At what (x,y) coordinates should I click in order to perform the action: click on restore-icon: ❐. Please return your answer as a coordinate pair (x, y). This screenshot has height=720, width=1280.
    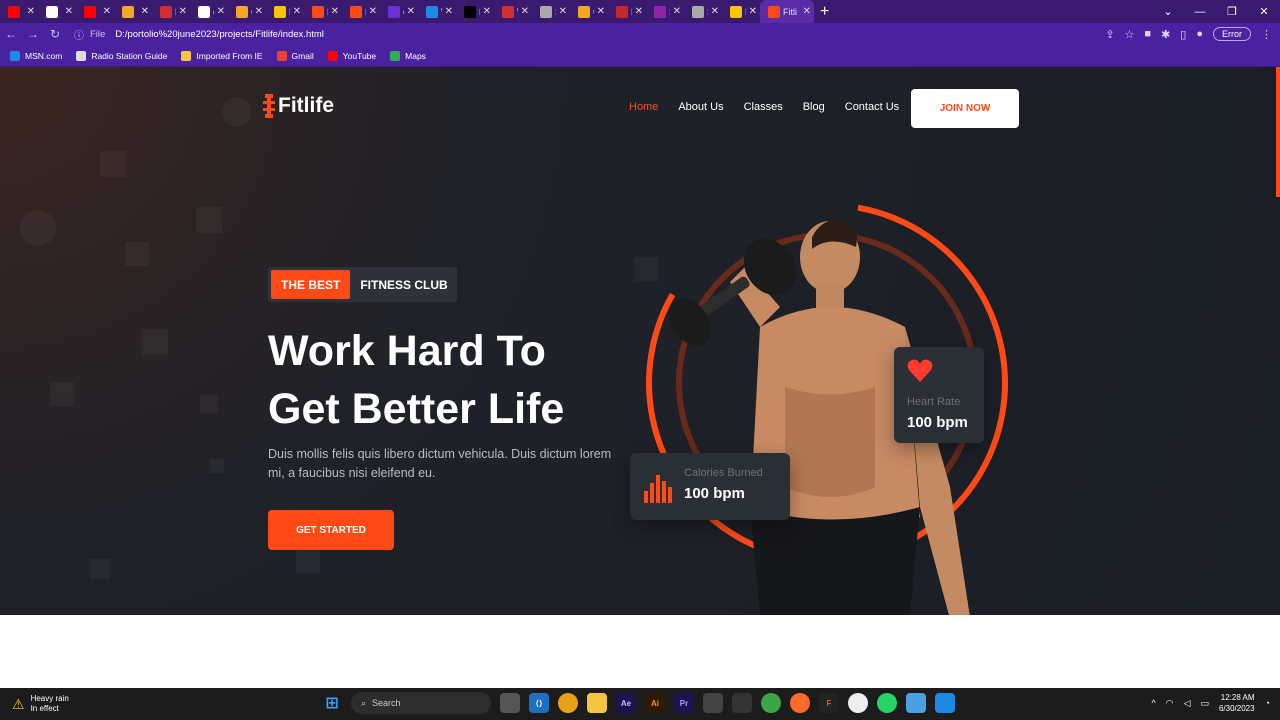
    Looking at the image, I should click on (1232, 11).